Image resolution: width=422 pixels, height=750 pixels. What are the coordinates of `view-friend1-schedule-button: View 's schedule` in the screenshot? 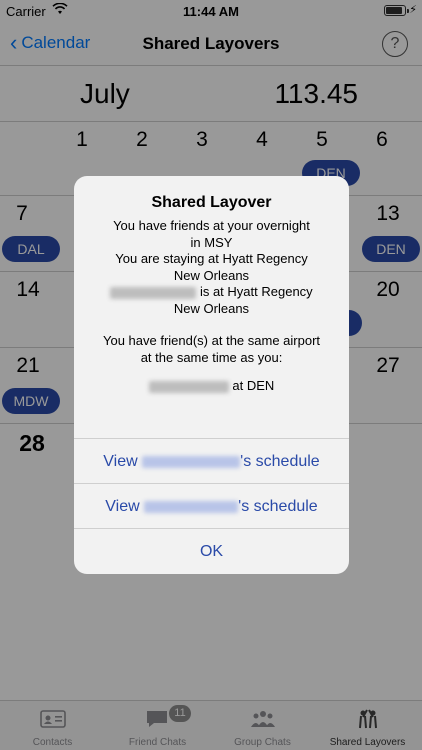 It's located at (211, 460).